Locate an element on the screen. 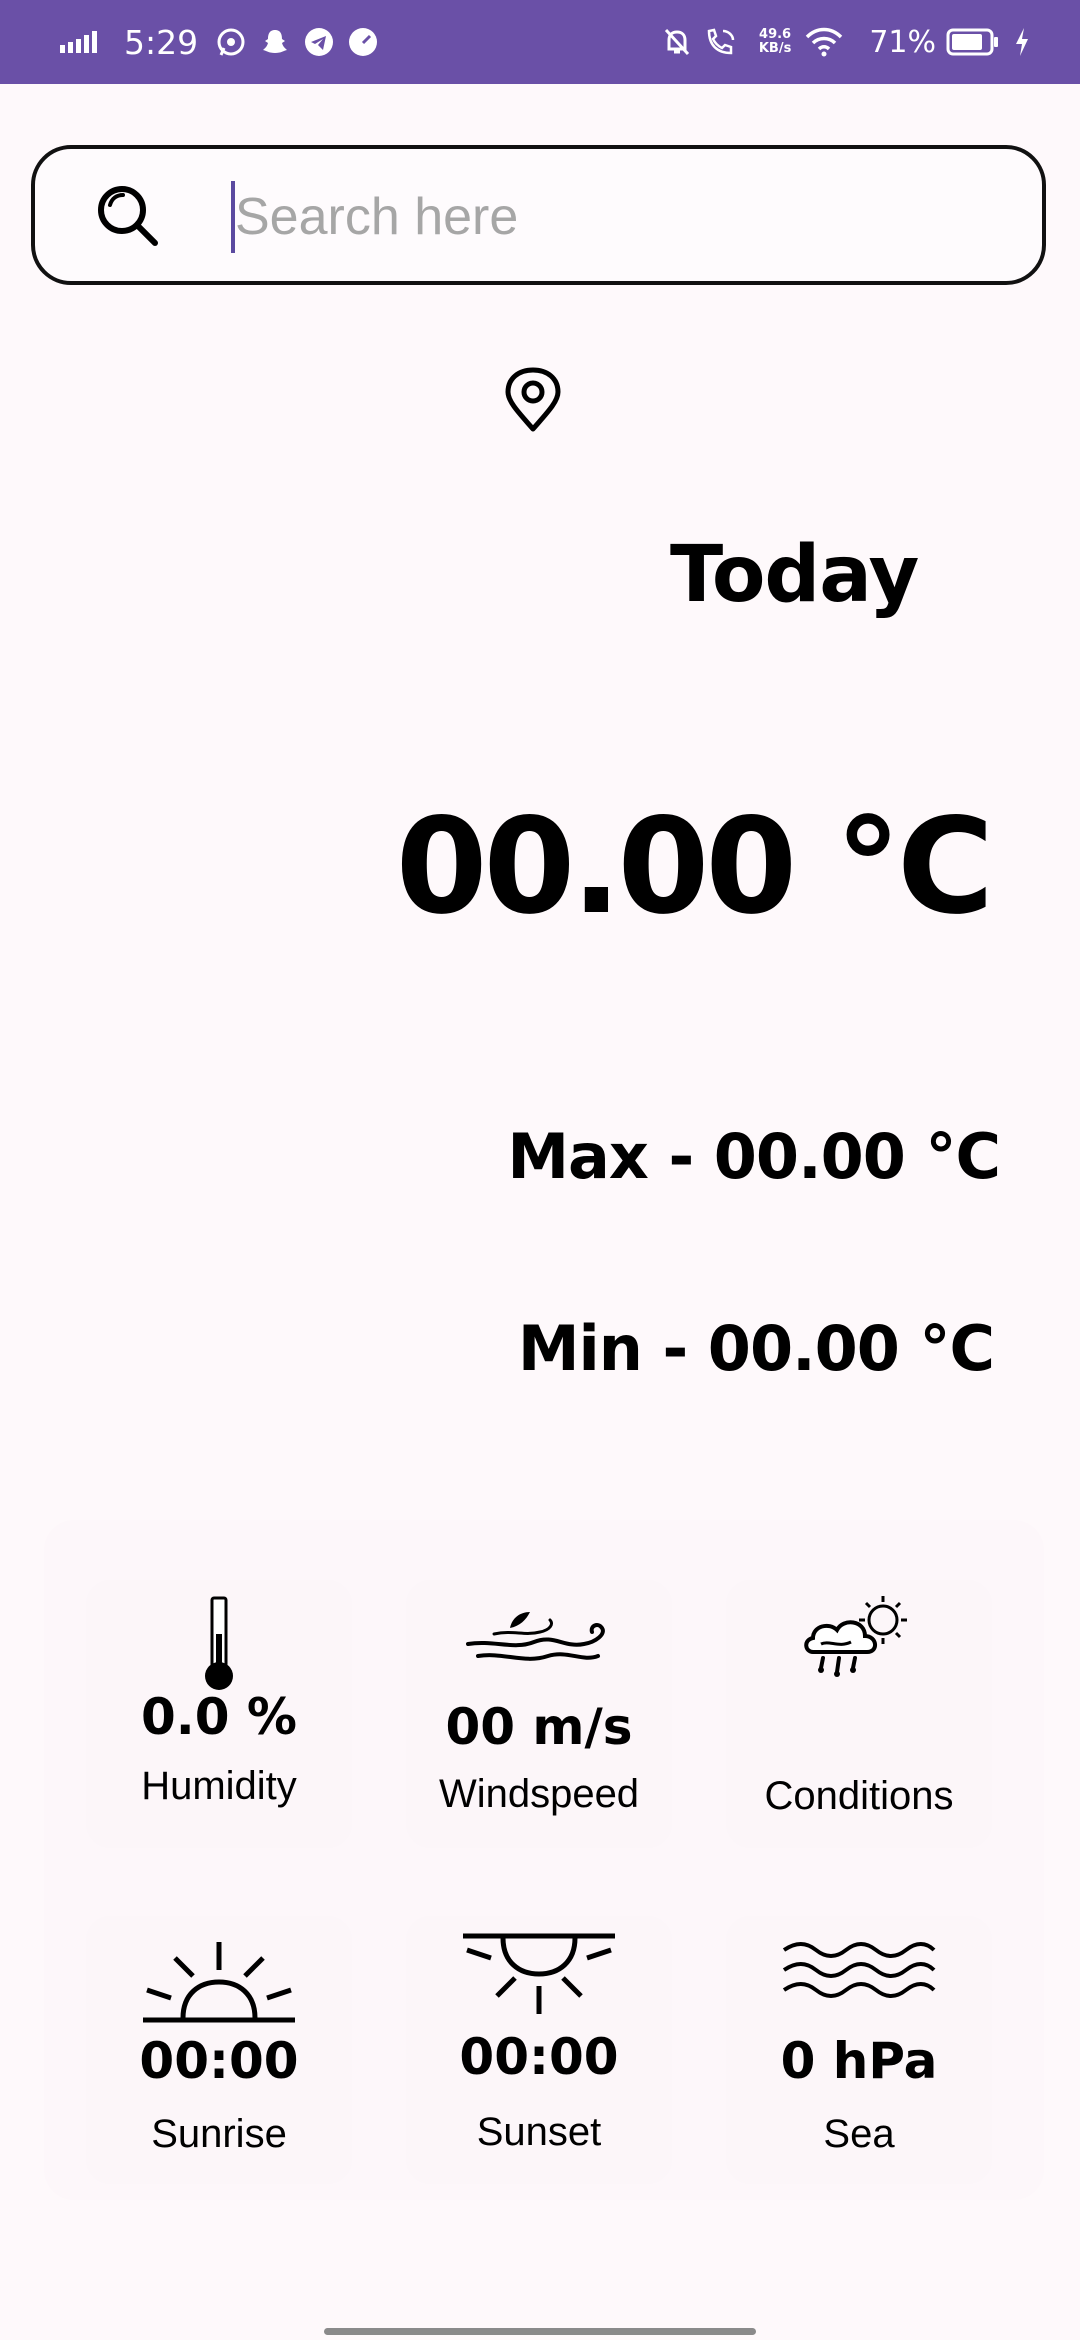 Image resolution: width=1080 pixels, height=2340 pixels. network-speed: 49.6 KB/s is located at coordinates (775, 42).